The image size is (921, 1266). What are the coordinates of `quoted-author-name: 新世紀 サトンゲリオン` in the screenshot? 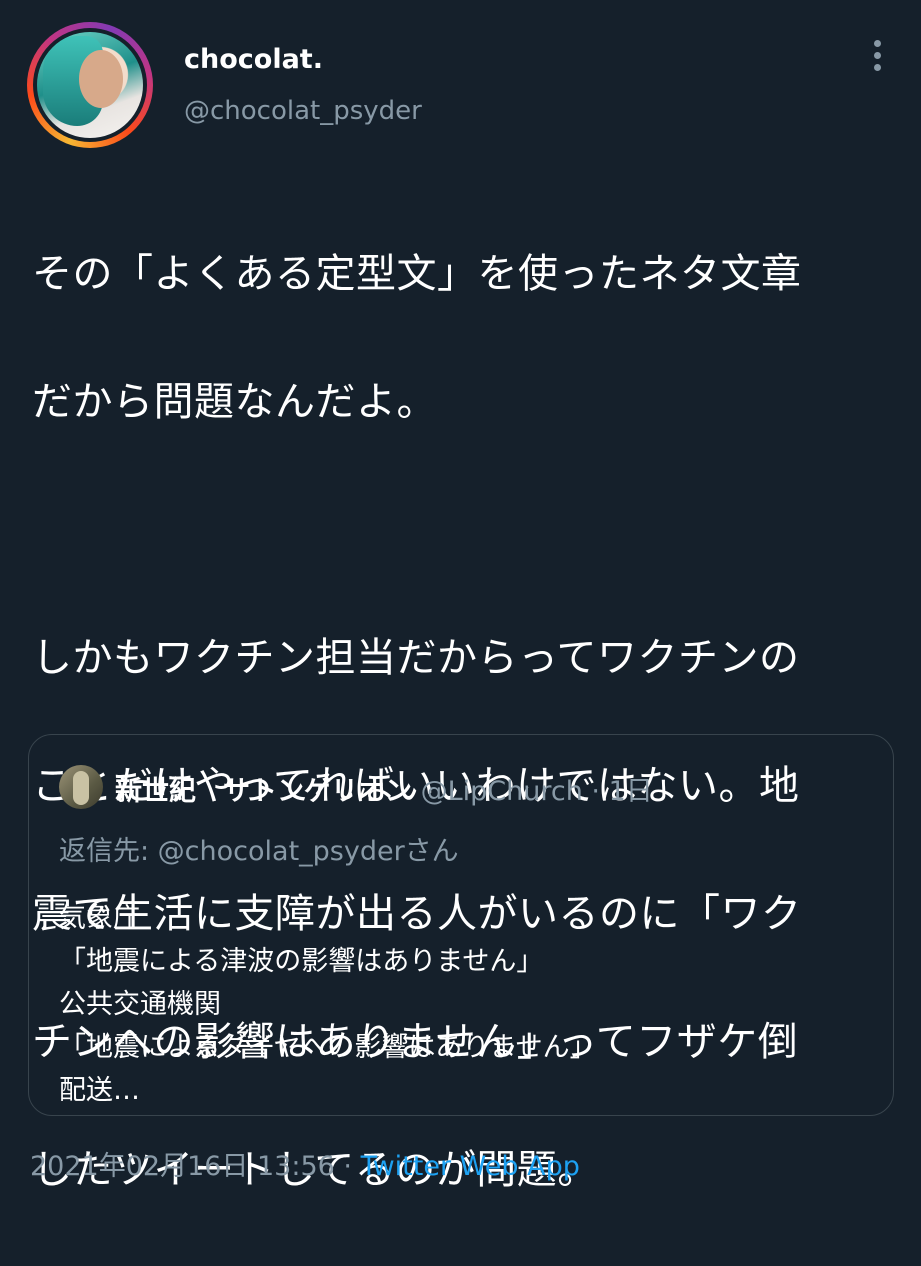 It's located at (263, 791).